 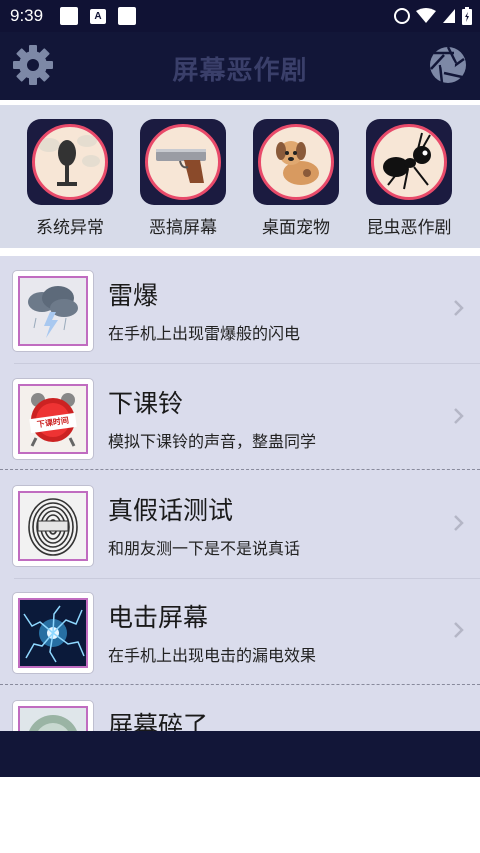 I want to click on item-title: 雷爆, so click(x=133, y=295).